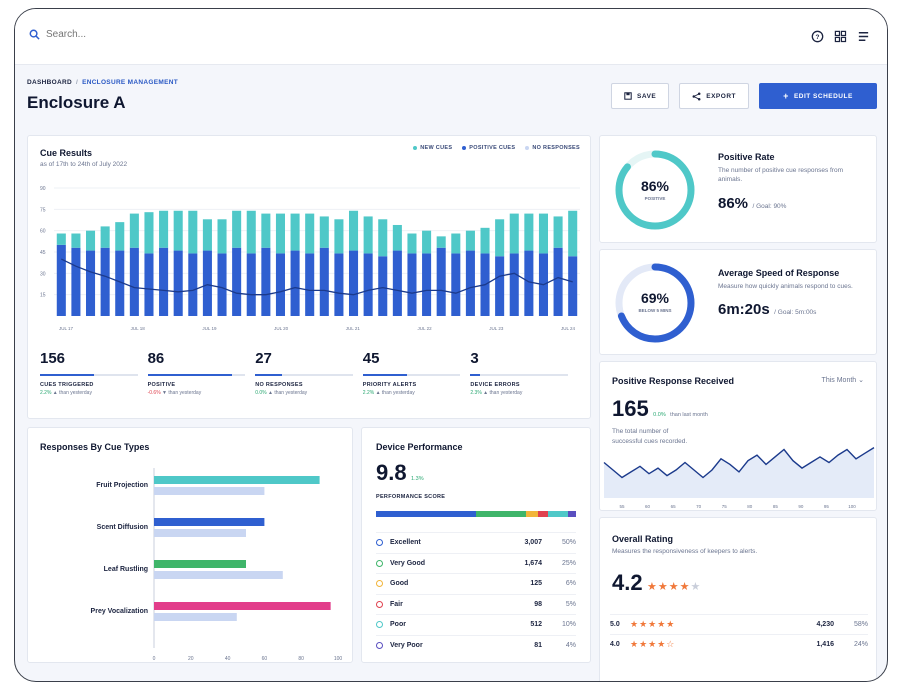 This screenshot has height=686, width=903. I want to click on x-tick-label: 75, so click(725, 506).